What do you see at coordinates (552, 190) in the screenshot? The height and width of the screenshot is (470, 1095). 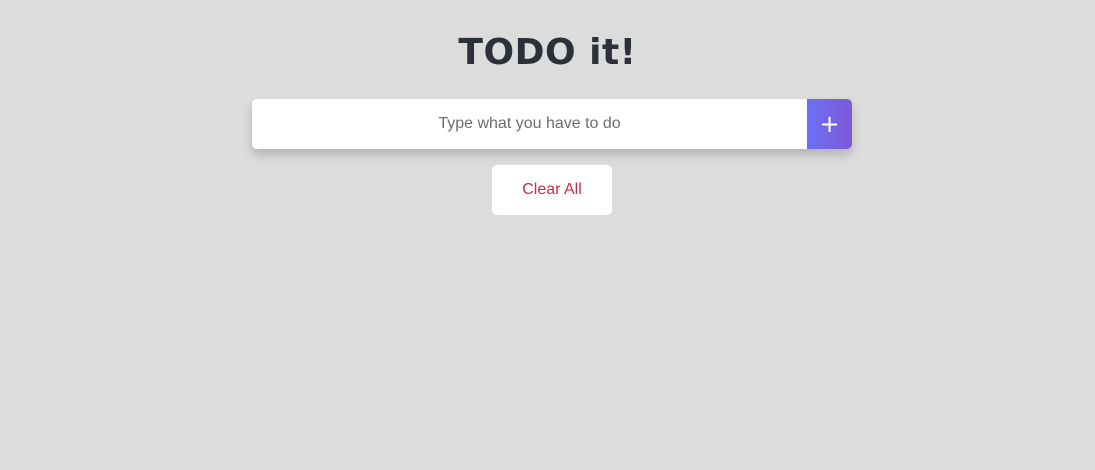 I see `clear-all-button: Clear All` at bounding box center [552, 190].